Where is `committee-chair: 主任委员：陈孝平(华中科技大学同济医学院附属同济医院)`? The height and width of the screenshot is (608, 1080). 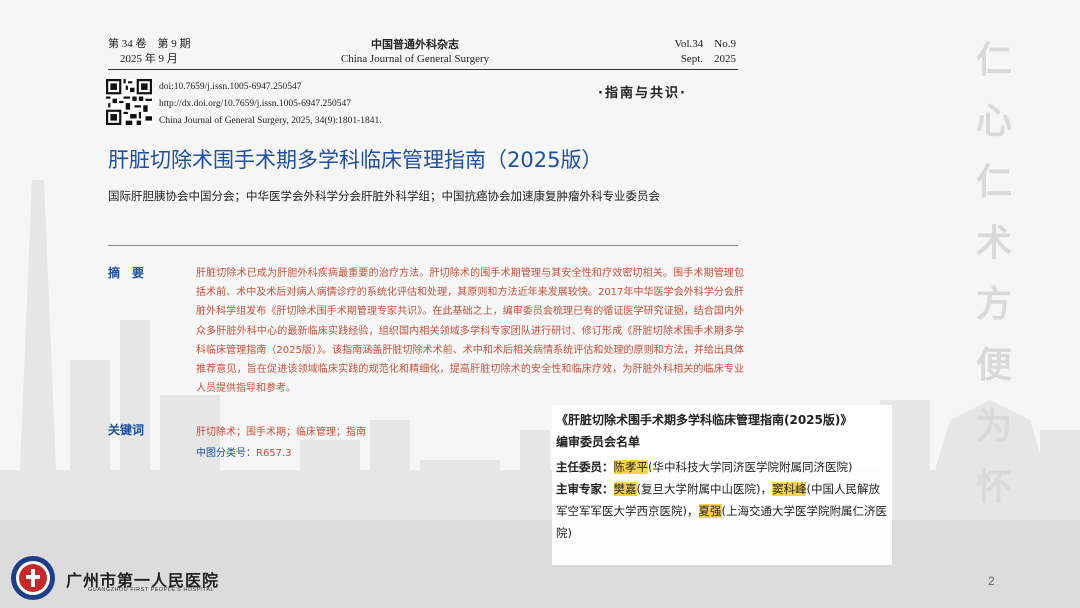
committee-chair: 主任委员：陈孝平(华中科技大学同济医学院附属同济医院) is located at coordinates (722, 467).